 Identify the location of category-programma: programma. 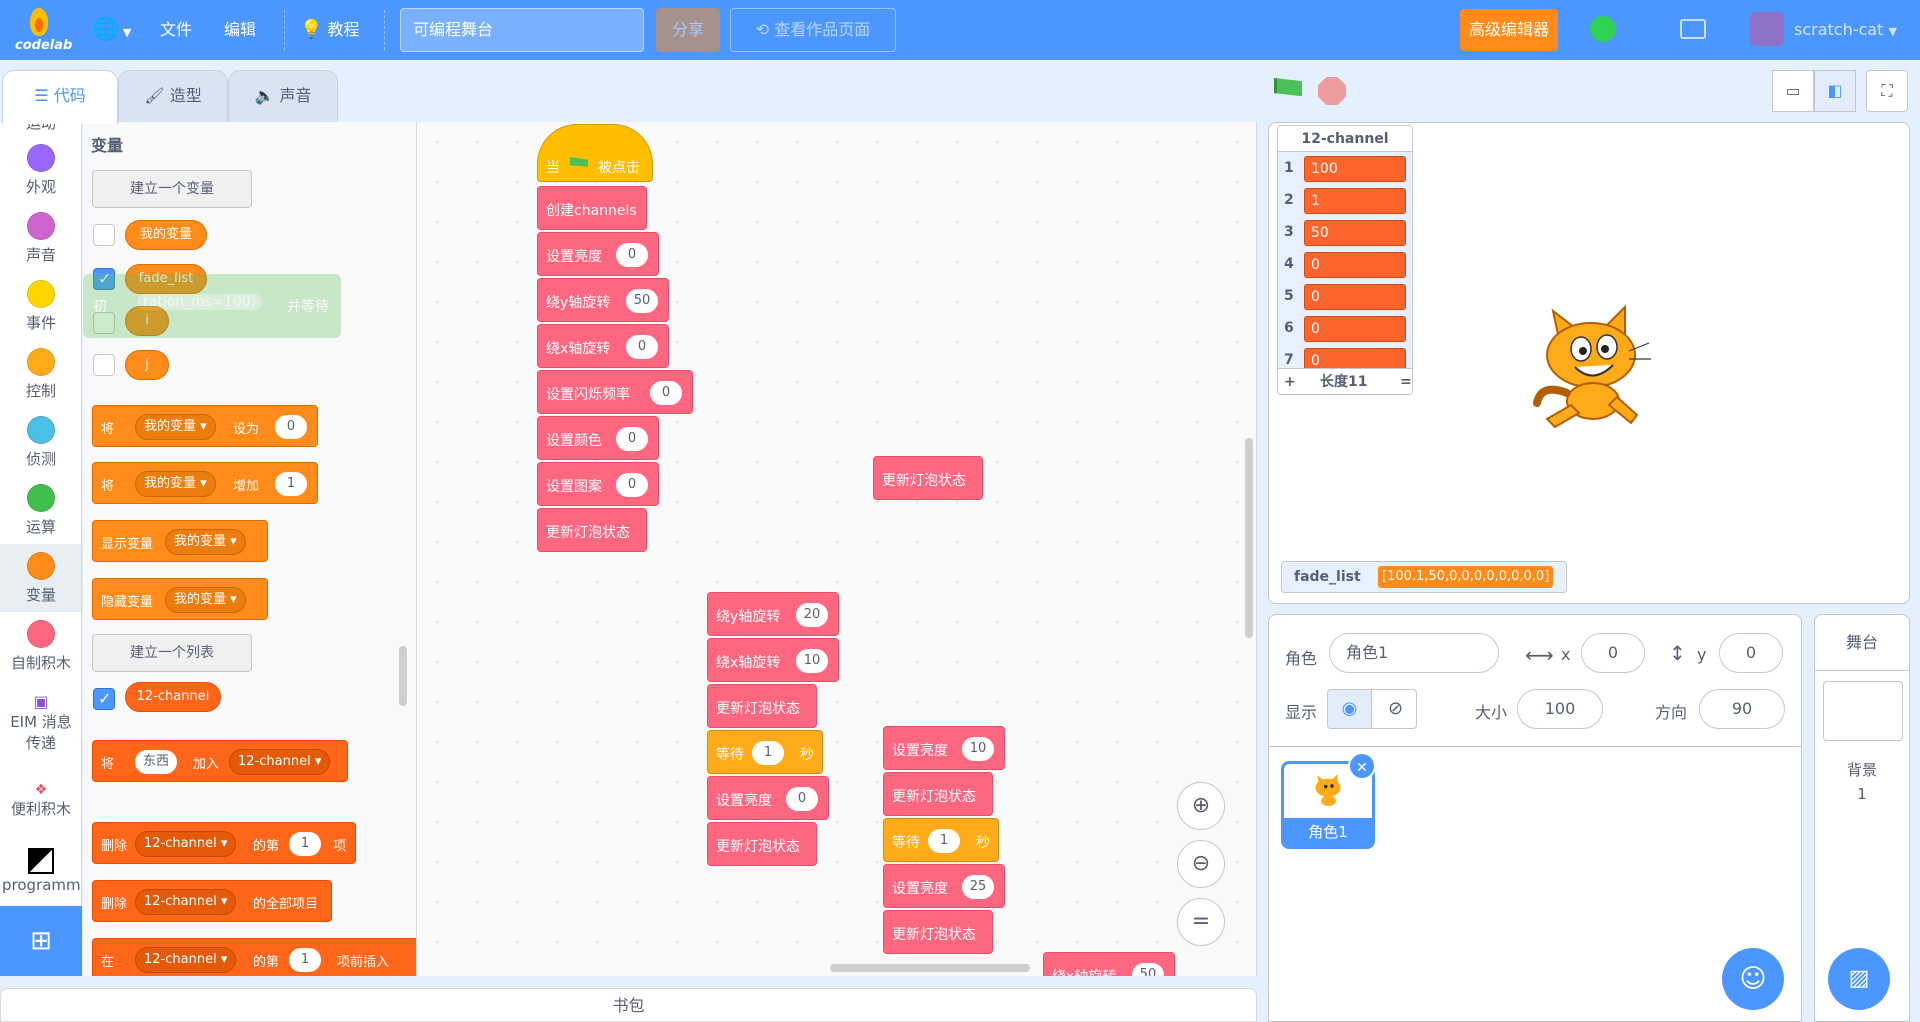
(40, 871).